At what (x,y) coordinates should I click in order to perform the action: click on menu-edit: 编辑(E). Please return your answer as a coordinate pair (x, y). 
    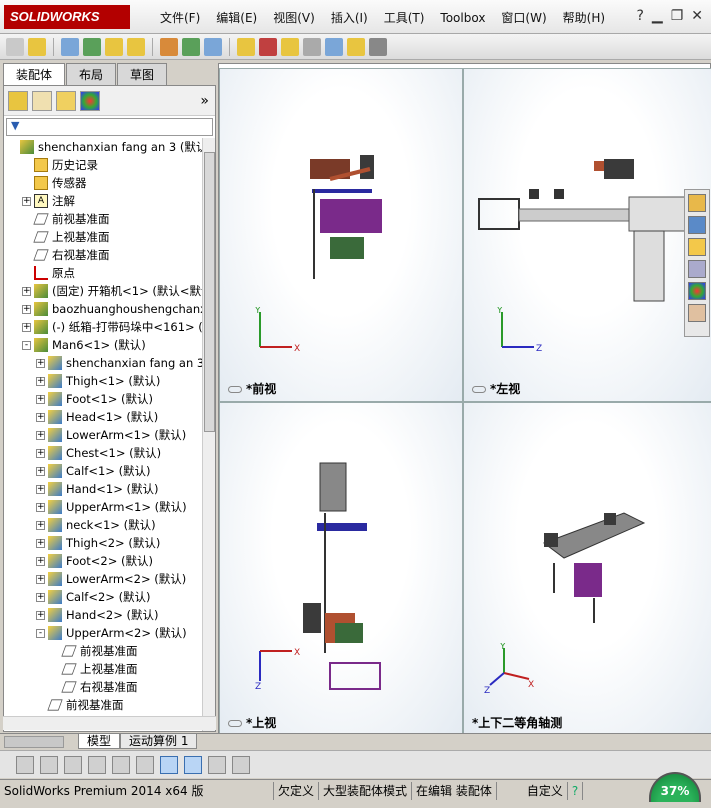
    Looking at the image, I should click on (236, 18).